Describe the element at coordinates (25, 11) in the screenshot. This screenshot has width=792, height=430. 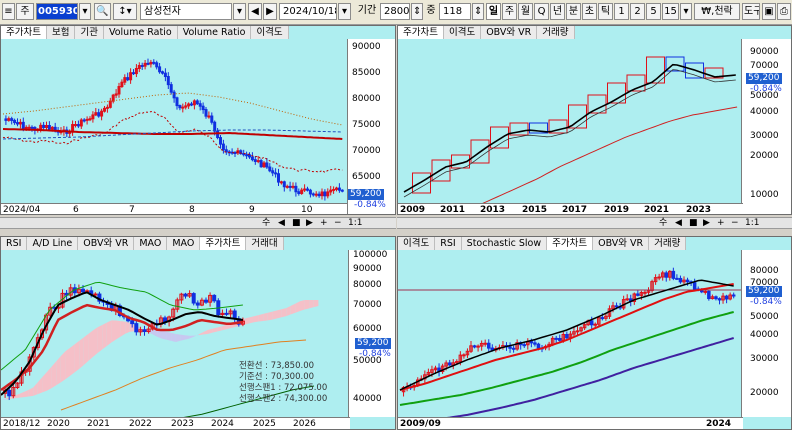
I see `mode-select: 주` at that location.